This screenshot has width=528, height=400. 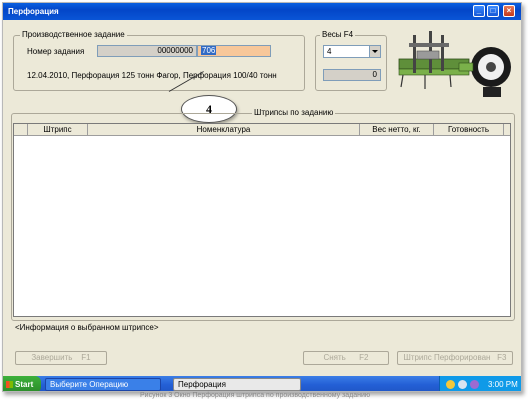 What do you see at coordinates (450, 384) in the screenshot?
I see `network-icon` at bounding box center [450, 384].